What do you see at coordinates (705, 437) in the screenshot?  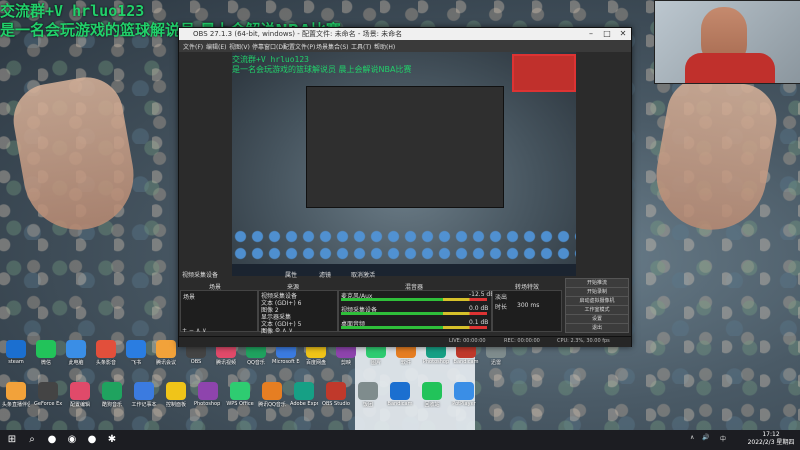 I see `volume-icon: 🔊` at bounding box center [705, 437].